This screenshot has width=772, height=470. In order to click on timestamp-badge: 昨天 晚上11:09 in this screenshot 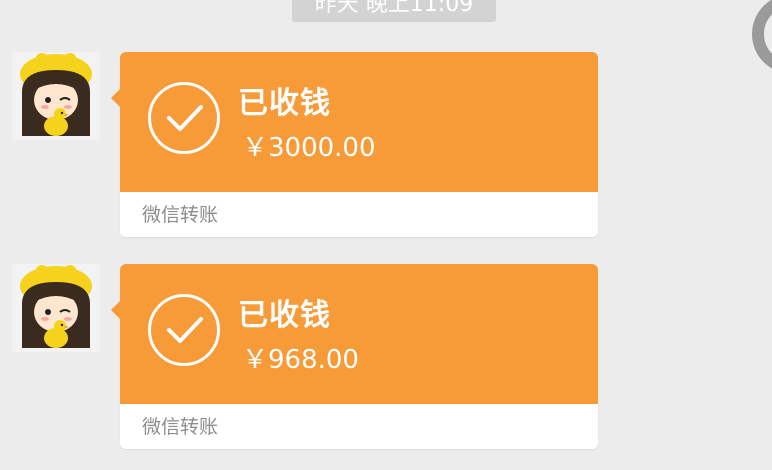, I will do `click(394, 11)`.